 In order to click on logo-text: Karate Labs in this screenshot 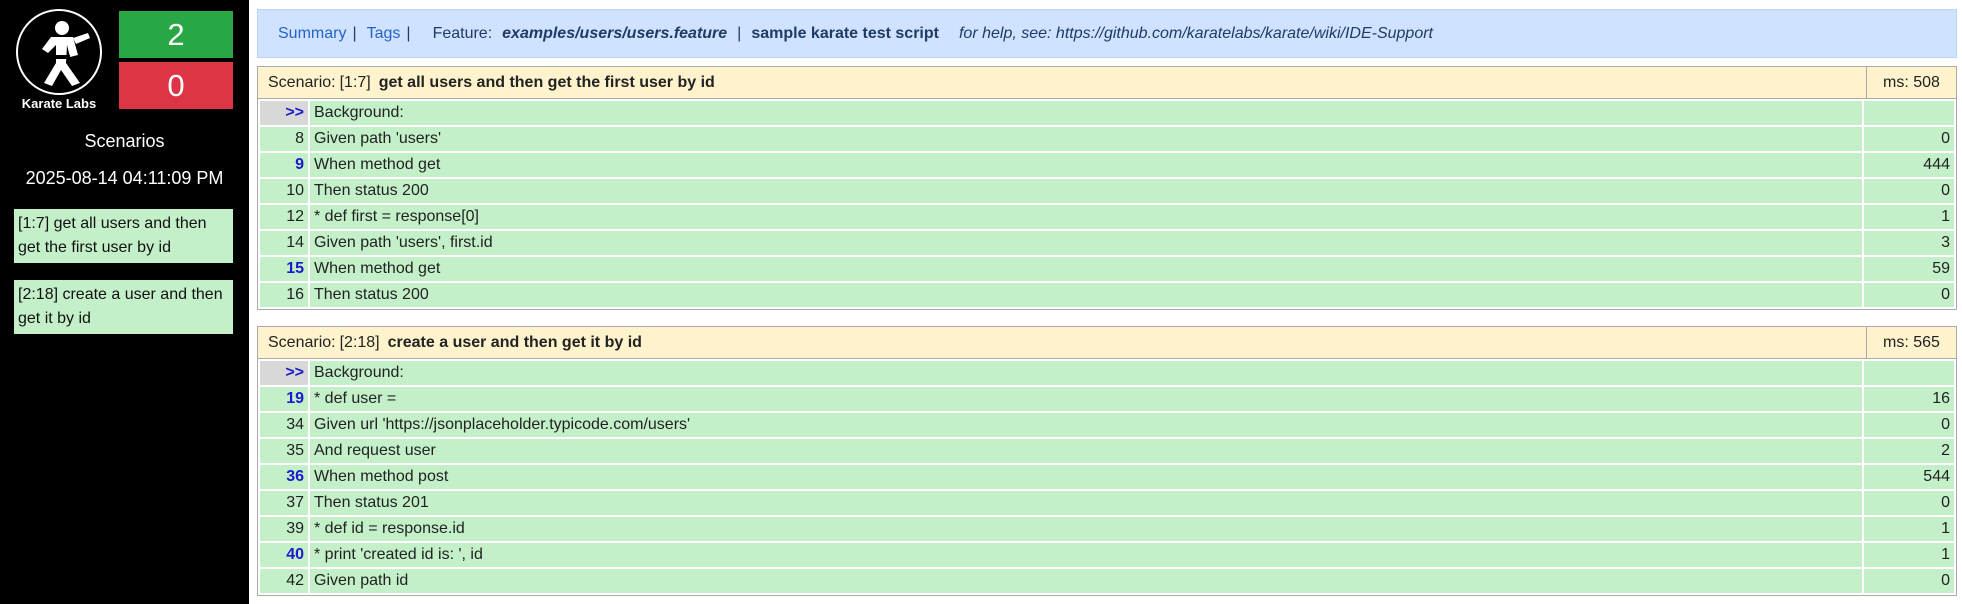, I will do `click(59, 103)`.